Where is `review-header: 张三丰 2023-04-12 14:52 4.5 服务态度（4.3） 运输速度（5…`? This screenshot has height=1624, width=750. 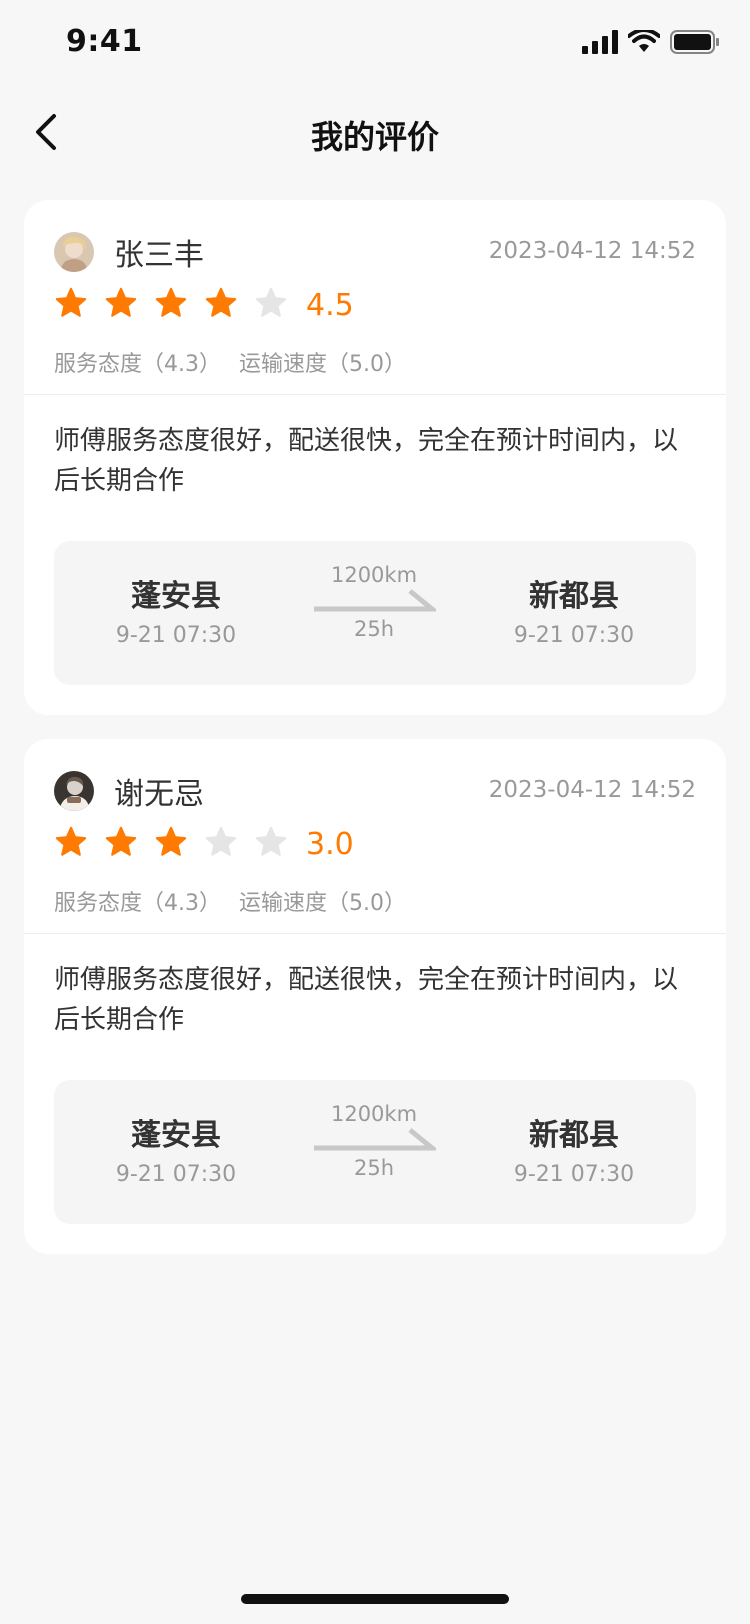
review-header: 张三丰 2023-04-12 14:52 4.5 服务态度（4.3） 运输速度（5… is located at coordinates (375, 297).